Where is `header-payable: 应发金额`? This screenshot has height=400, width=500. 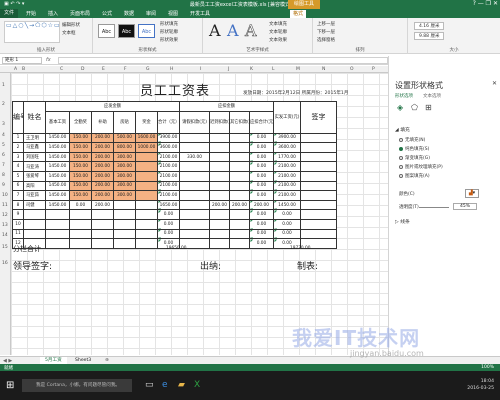
header-payable: 应发金额 is located at coordinates (112, 106).